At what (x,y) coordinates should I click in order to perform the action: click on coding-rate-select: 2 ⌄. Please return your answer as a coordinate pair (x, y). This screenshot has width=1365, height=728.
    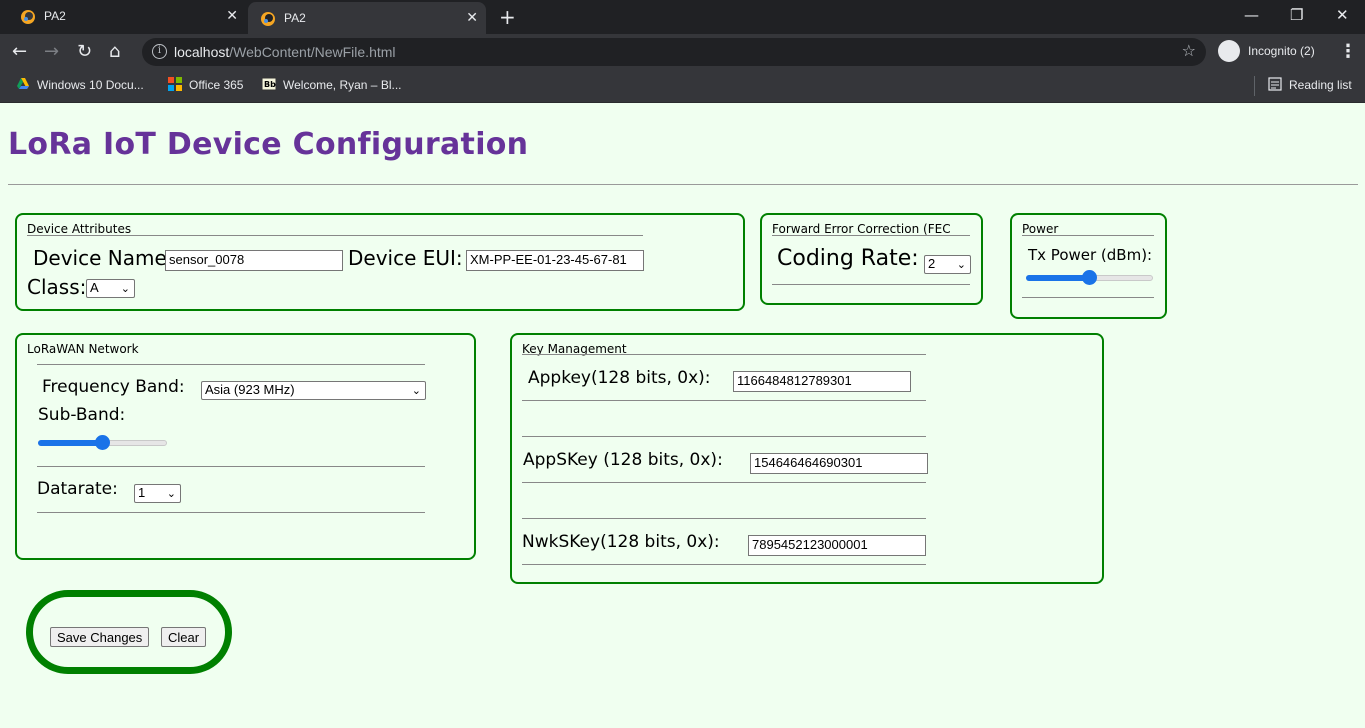
    Looking at the image, I should click on (947, 264).